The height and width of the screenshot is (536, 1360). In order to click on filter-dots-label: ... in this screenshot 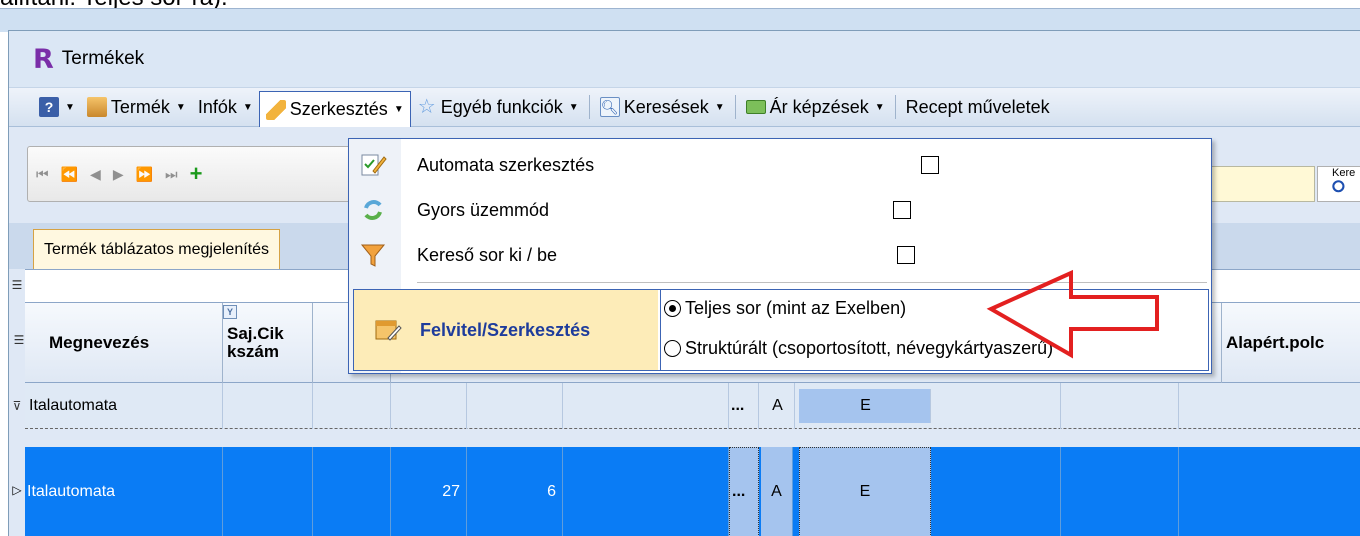, I will do `click(738, 405)`.